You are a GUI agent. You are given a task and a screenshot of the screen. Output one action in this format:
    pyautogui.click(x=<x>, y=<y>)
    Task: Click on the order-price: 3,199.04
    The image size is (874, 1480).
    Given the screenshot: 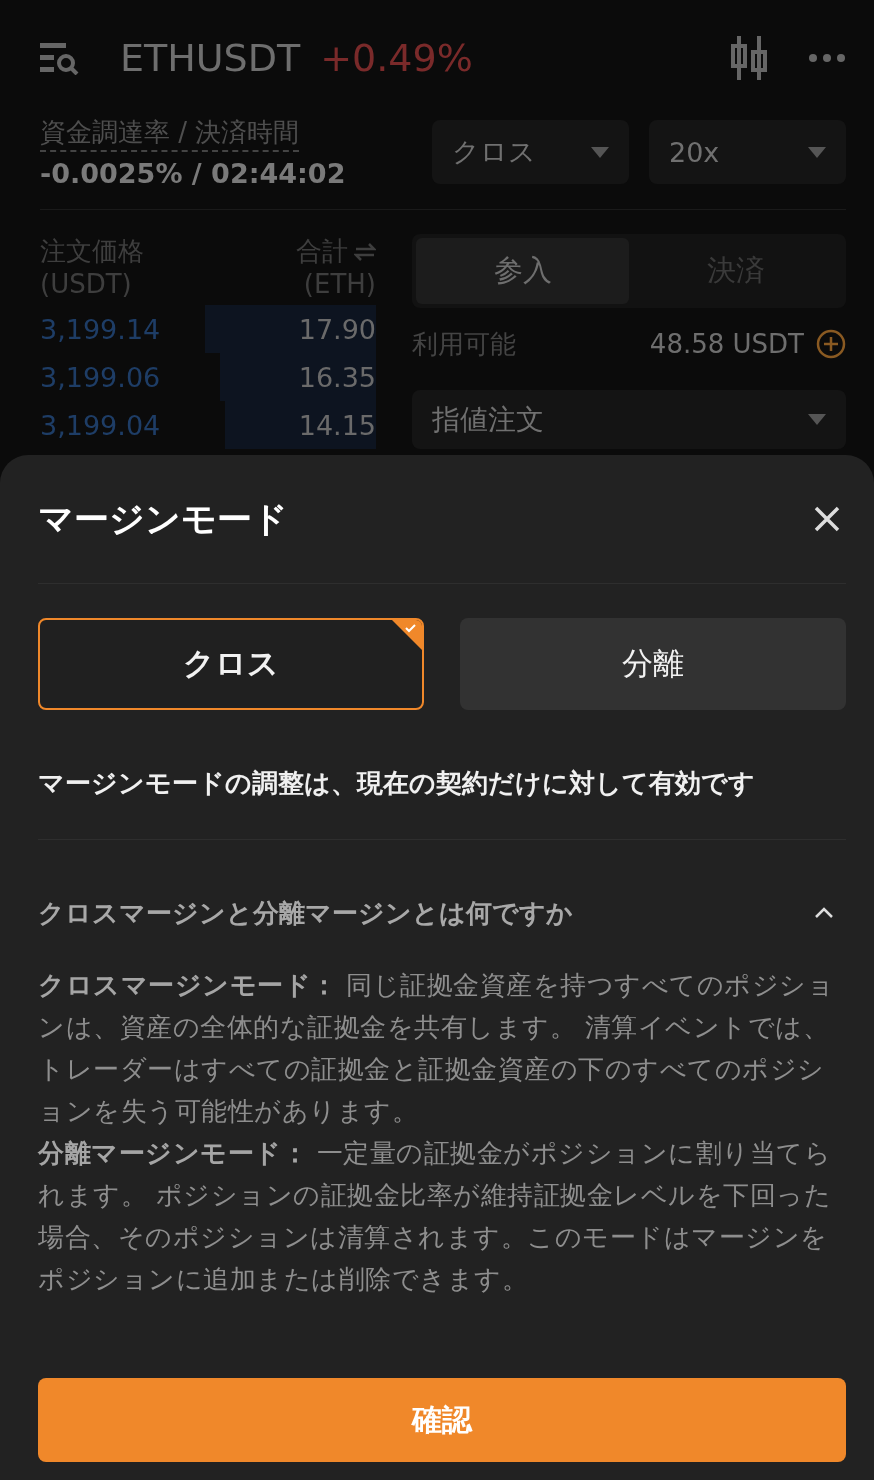 What is the action you would take?
    pyautogui.click(x=100, y=425)
    